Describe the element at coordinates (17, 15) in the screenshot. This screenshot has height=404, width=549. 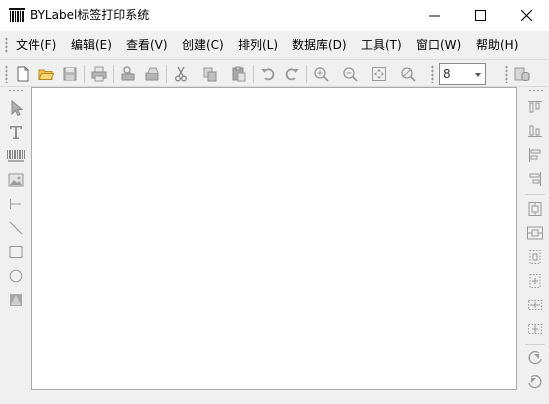
I see `app-barcode-icon` at that location.